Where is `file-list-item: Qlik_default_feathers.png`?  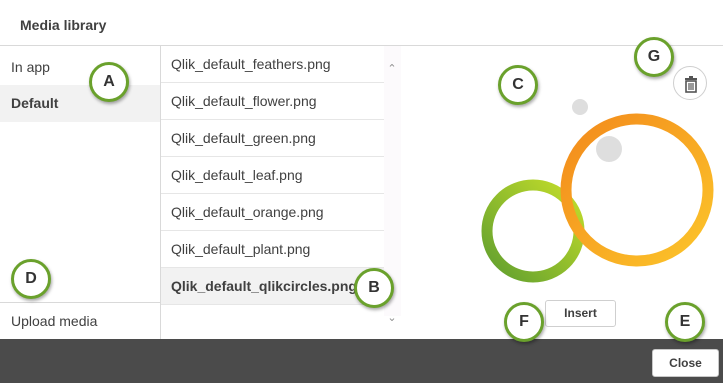 file-list-item: Qlik_default_feathers.png is located at coordinates (272, 64).